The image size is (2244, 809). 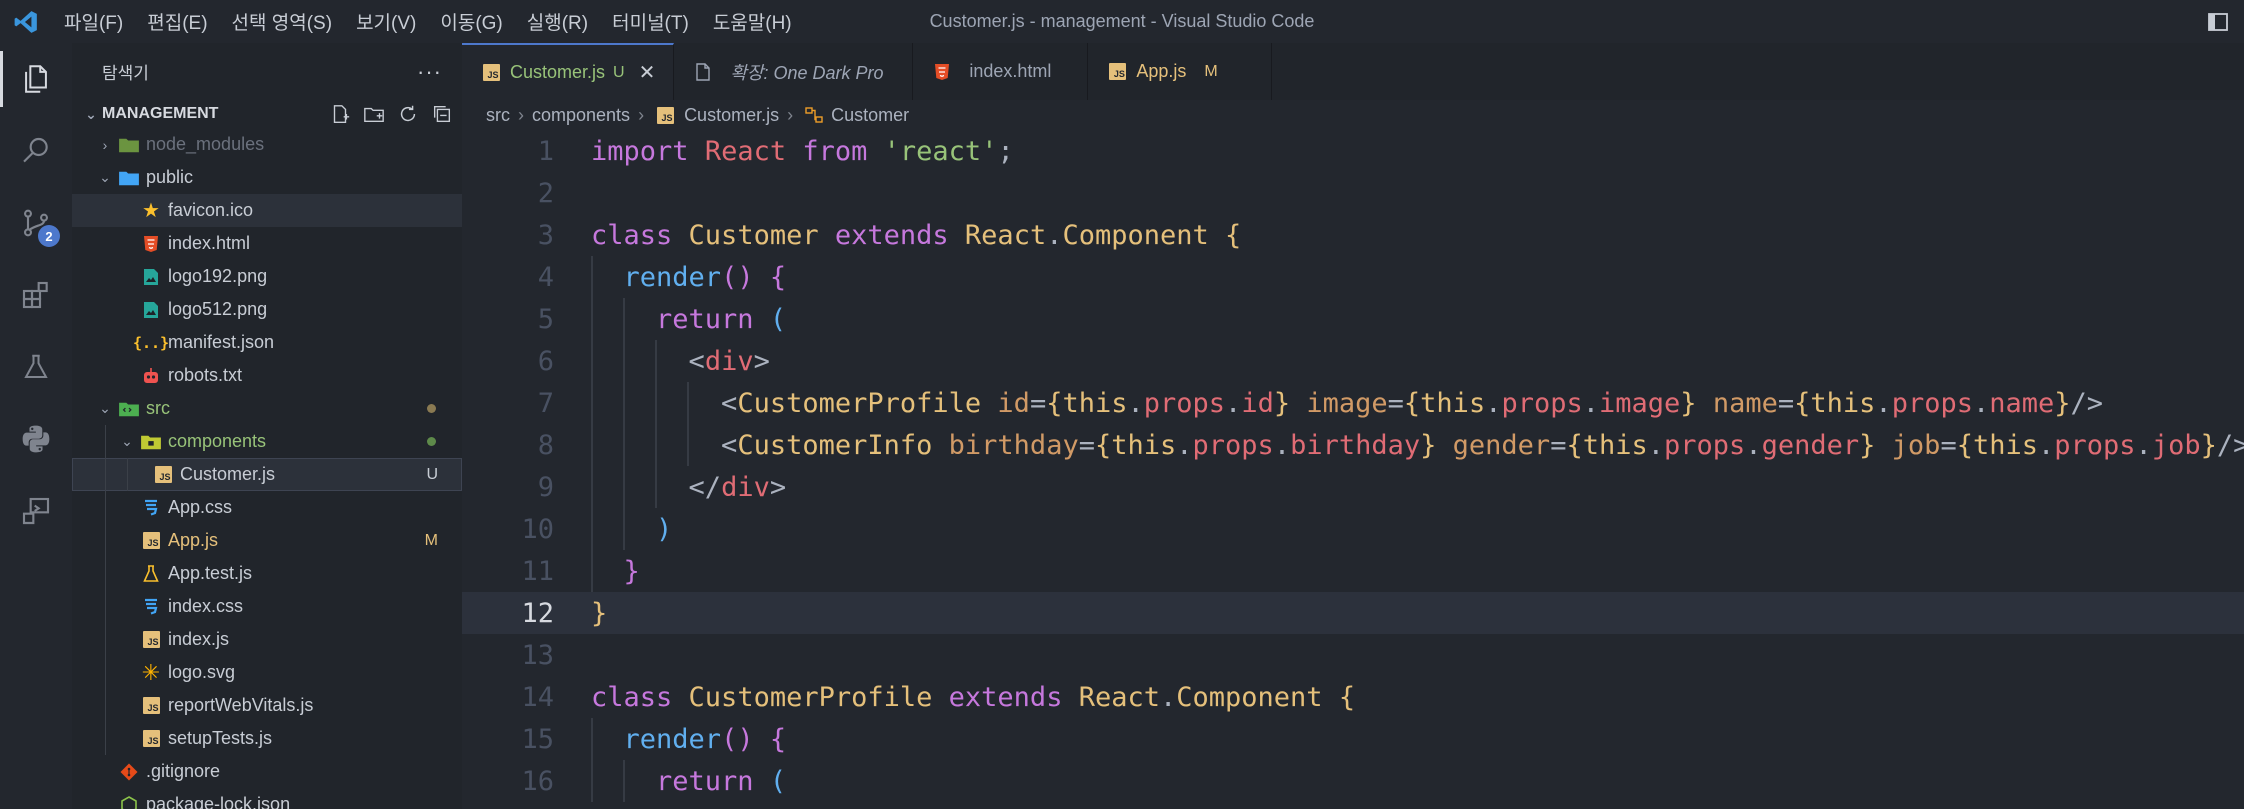 I want to click on tab-untracked-status: U, so click(x=619, y=72).